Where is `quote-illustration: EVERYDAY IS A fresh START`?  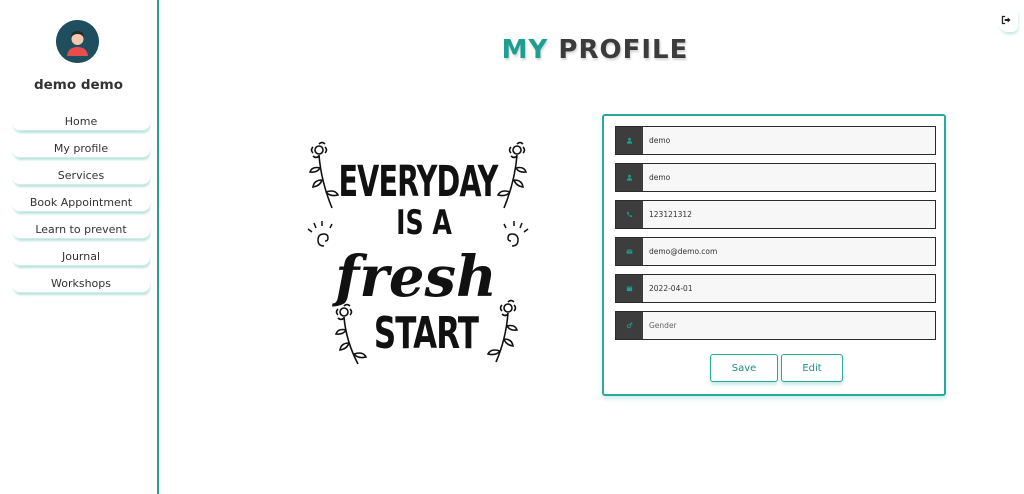
quote-illustration: EVERYDAY IS A fresh START is located at coordinates (418, 253).